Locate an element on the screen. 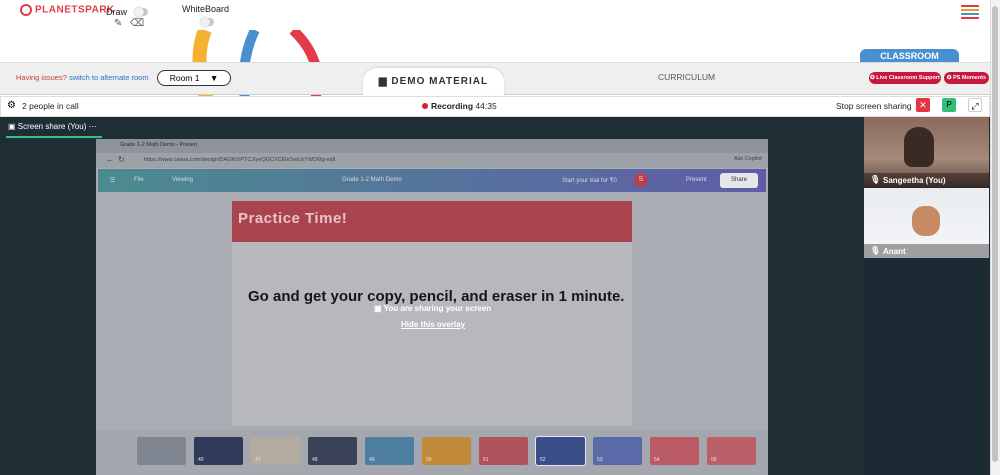  more-options-icon: ⋯ is located at coordinates (93, 126).